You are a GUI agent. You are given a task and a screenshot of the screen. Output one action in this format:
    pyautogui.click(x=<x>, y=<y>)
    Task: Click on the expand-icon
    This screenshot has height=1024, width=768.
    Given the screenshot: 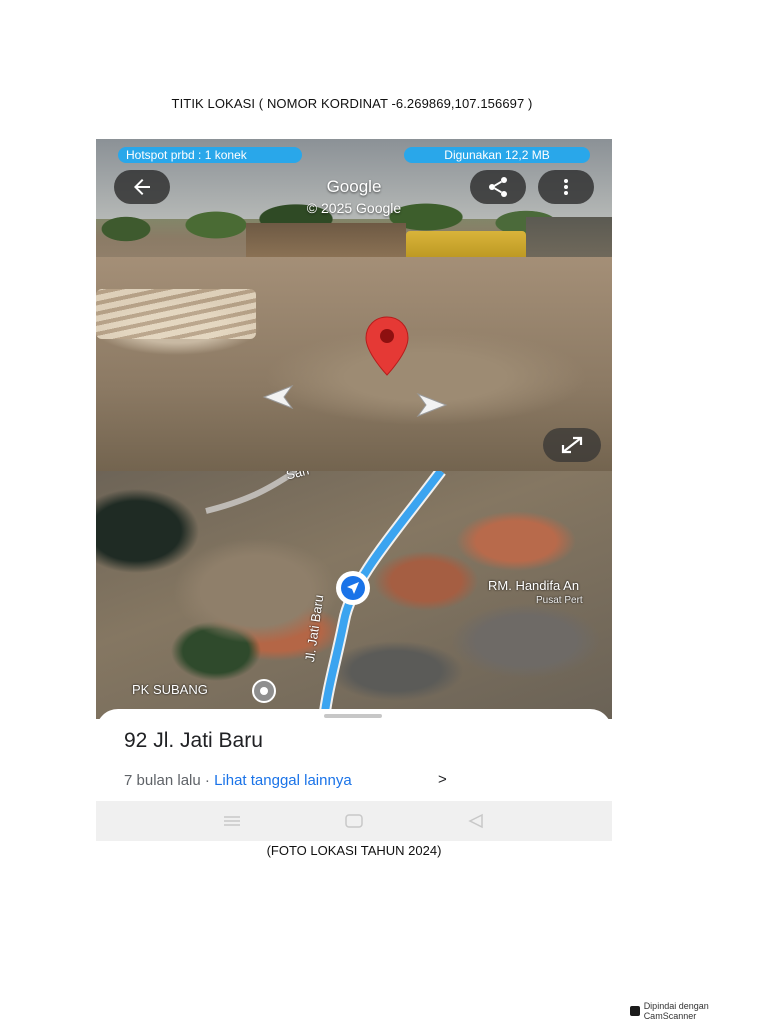 What is the action you would take?
    pyautogui.click(x=572, y=445)
    